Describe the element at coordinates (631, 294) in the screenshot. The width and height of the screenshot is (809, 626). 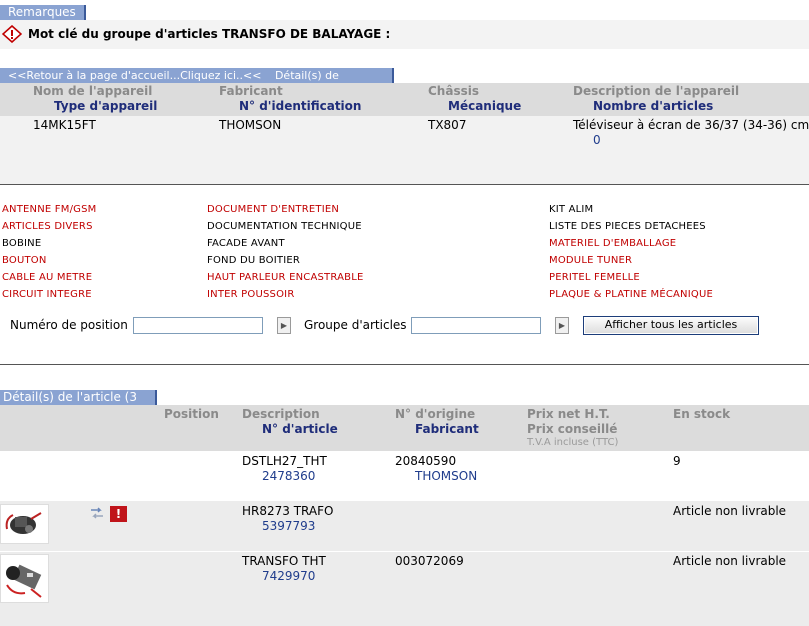
I see `category-link: PLAQUE & PLATINE MÉCANIQUE` at that location.